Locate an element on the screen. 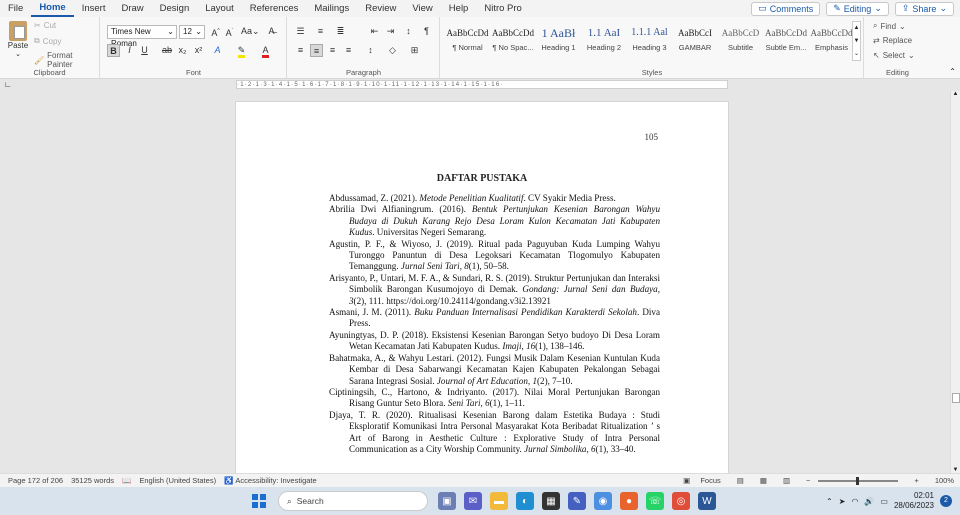 This screenshot has height=515, width=960. whatsapp-icon: ☏ is located at coordinates (655, 501).